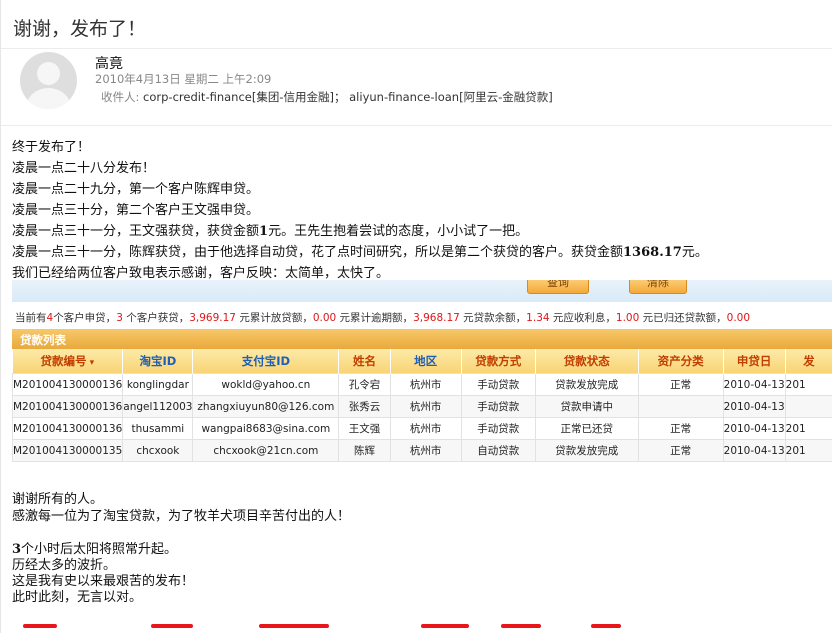 This screenshot has width=832, height=633. I want to click on cell-alipay-id: zhangxiuyun80@126.com, so click(266, 406).